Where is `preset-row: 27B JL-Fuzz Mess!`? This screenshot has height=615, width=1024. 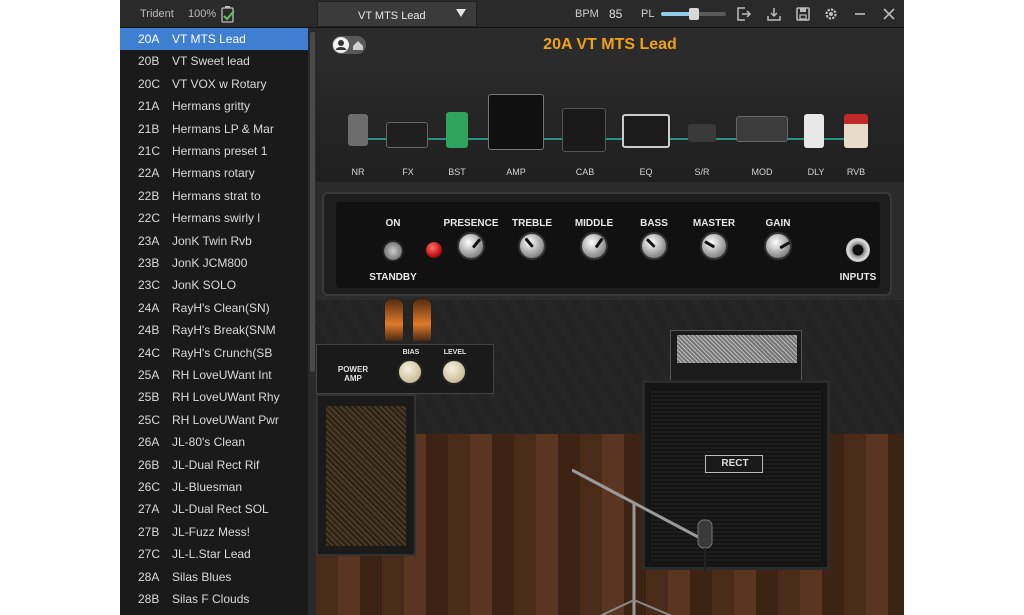 preset-row: 27B JL-Fuzz Mess! is located at coordinates (214, 532).